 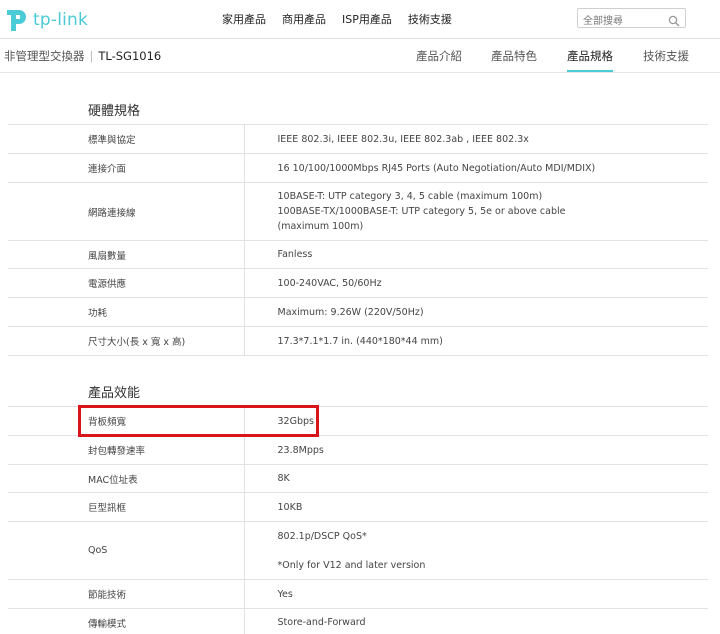 I want to click on spec-value-line: 802.1p/DSCP QoS*, so click(x=322, y=536).